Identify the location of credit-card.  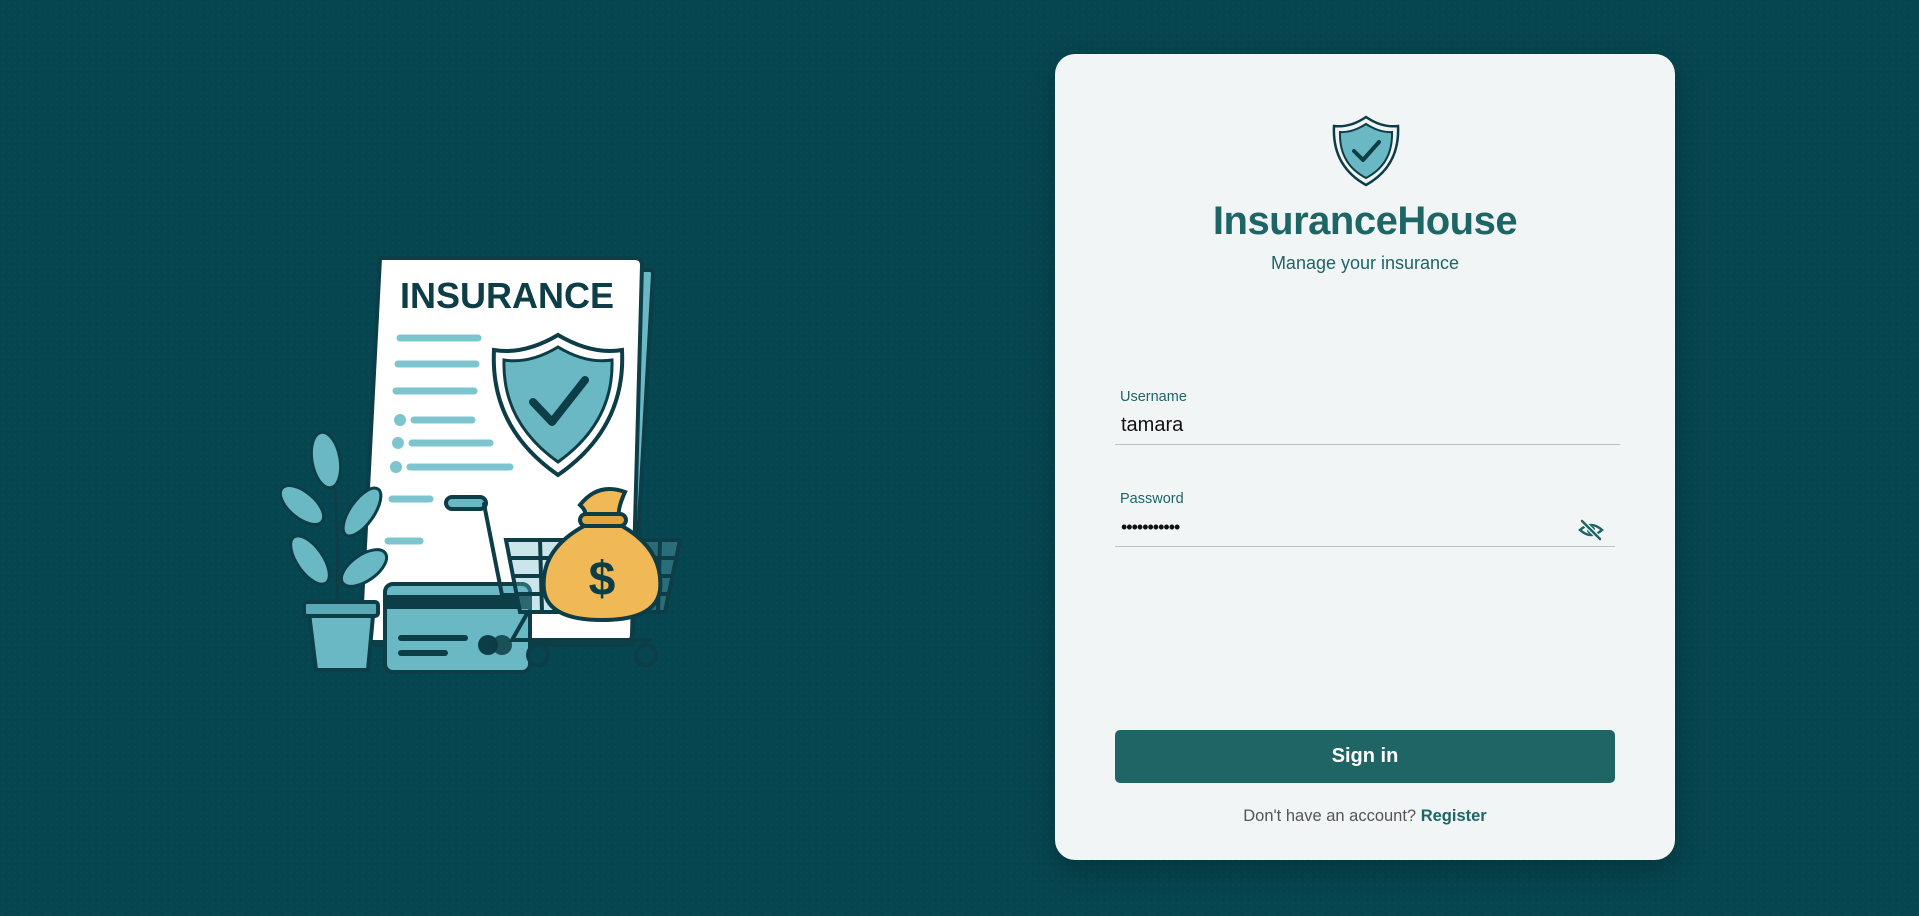
(457, 628).